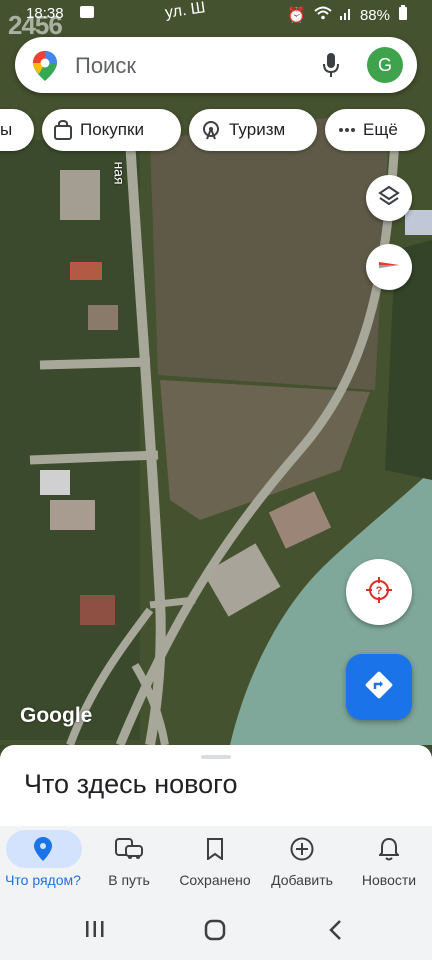  What do you see at coordinates (95, 931) in the screenshot?
I see `recents-icon` at bounding box center [95, 931].